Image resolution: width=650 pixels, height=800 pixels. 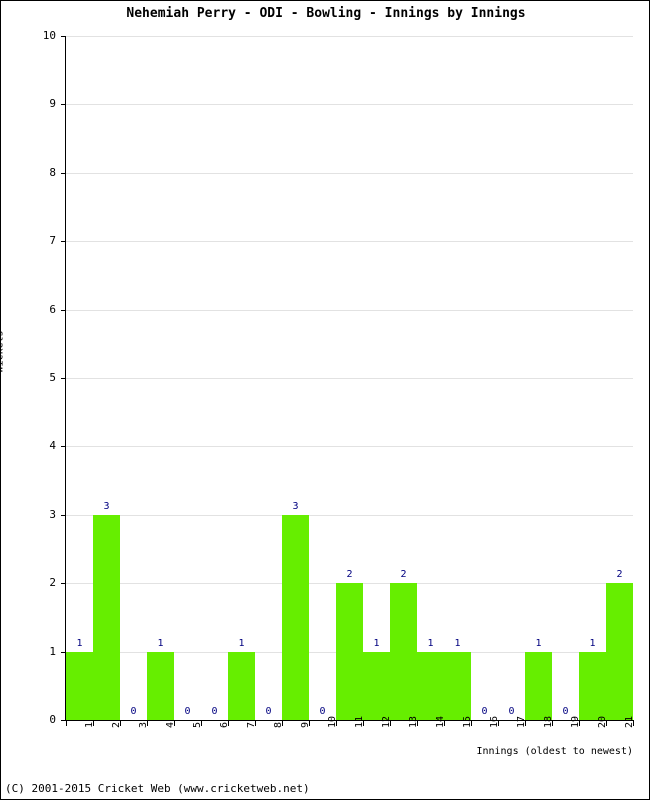 What do you see at coordinates (52, 377) in the screenshot?
I see `y-axis-tick-label: 5` at bounding box center [52, 377].